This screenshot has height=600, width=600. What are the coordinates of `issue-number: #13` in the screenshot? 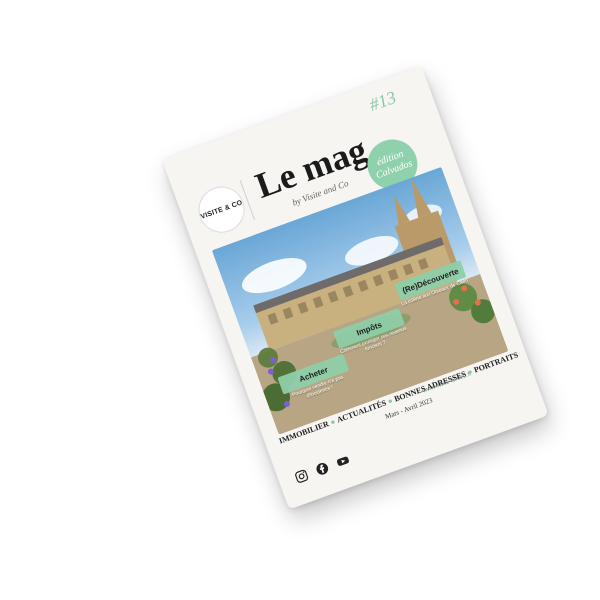 It's located at (382, 100).